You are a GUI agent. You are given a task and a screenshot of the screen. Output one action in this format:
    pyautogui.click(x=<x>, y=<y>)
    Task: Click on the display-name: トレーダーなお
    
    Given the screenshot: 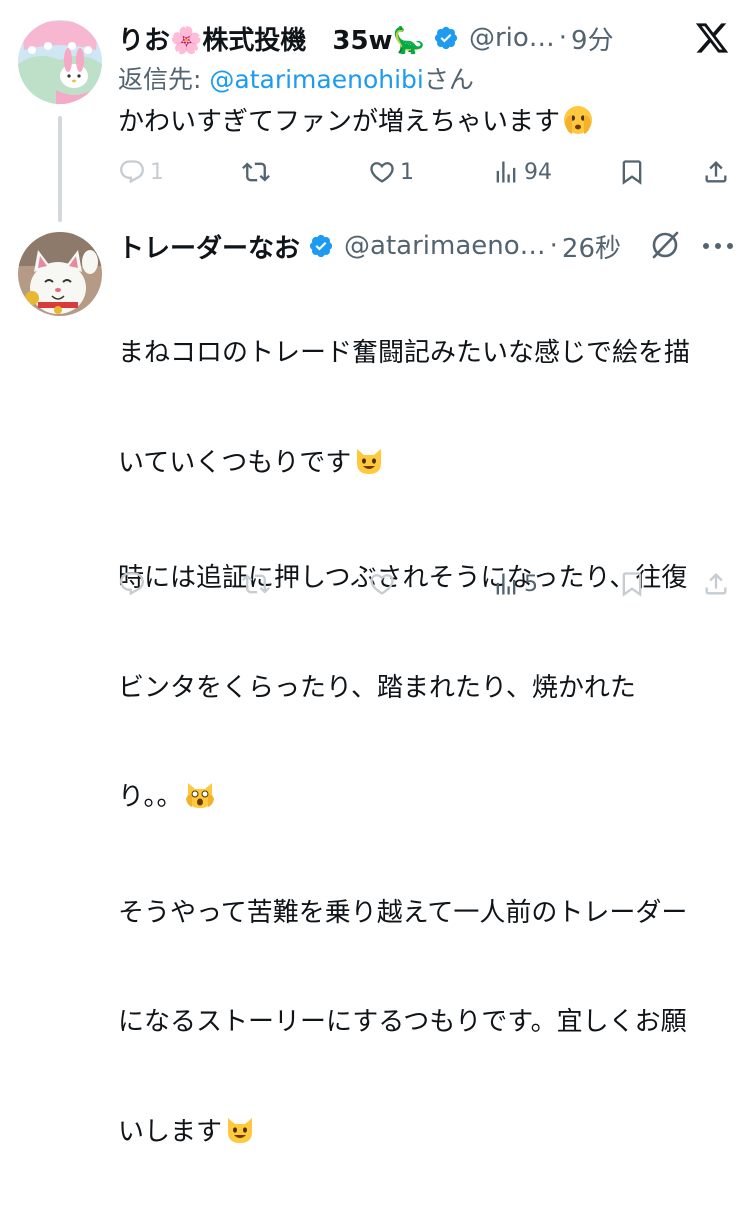 What is the action you would take?
    pyautogui.click(x=209, y=246)
    